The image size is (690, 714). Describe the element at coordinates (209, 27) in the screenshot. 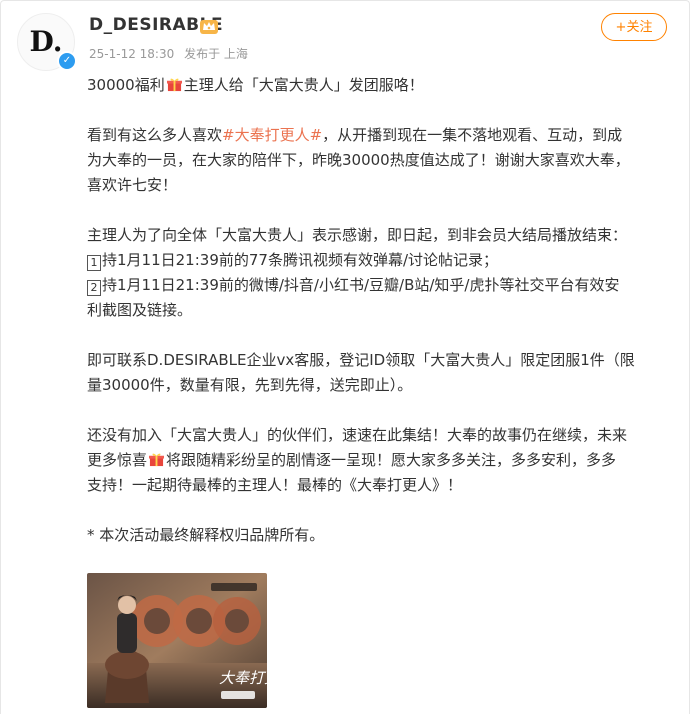

I see `crown-icon` at that location.